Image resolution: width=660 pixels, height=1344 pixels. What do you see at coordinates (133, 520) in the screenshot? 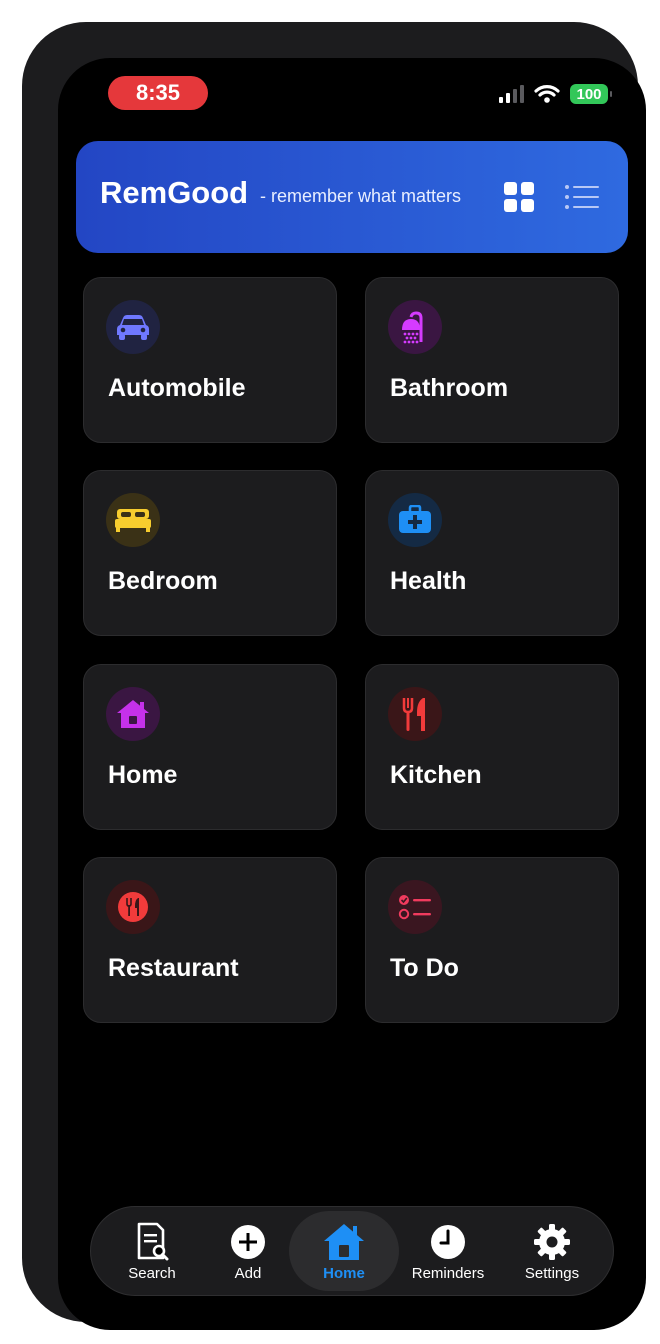
I see `bed-icon` at bounding box center [133, 520].